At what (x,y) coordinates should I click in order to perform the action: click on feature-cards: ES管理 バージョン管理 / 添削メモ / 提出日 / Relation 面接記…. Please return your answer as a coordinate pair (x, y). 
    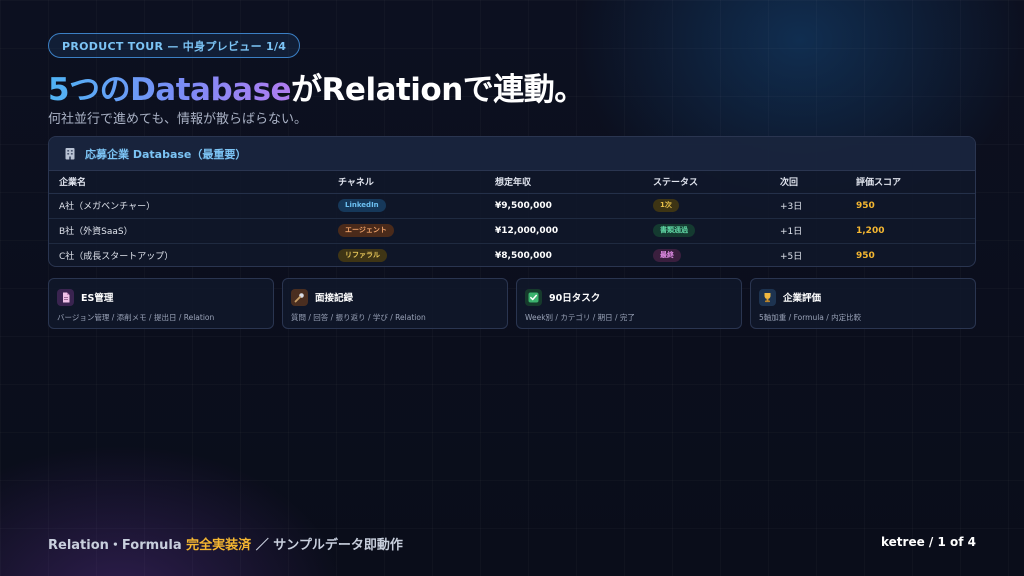
    Looking at the image, I should click on (512, 303).